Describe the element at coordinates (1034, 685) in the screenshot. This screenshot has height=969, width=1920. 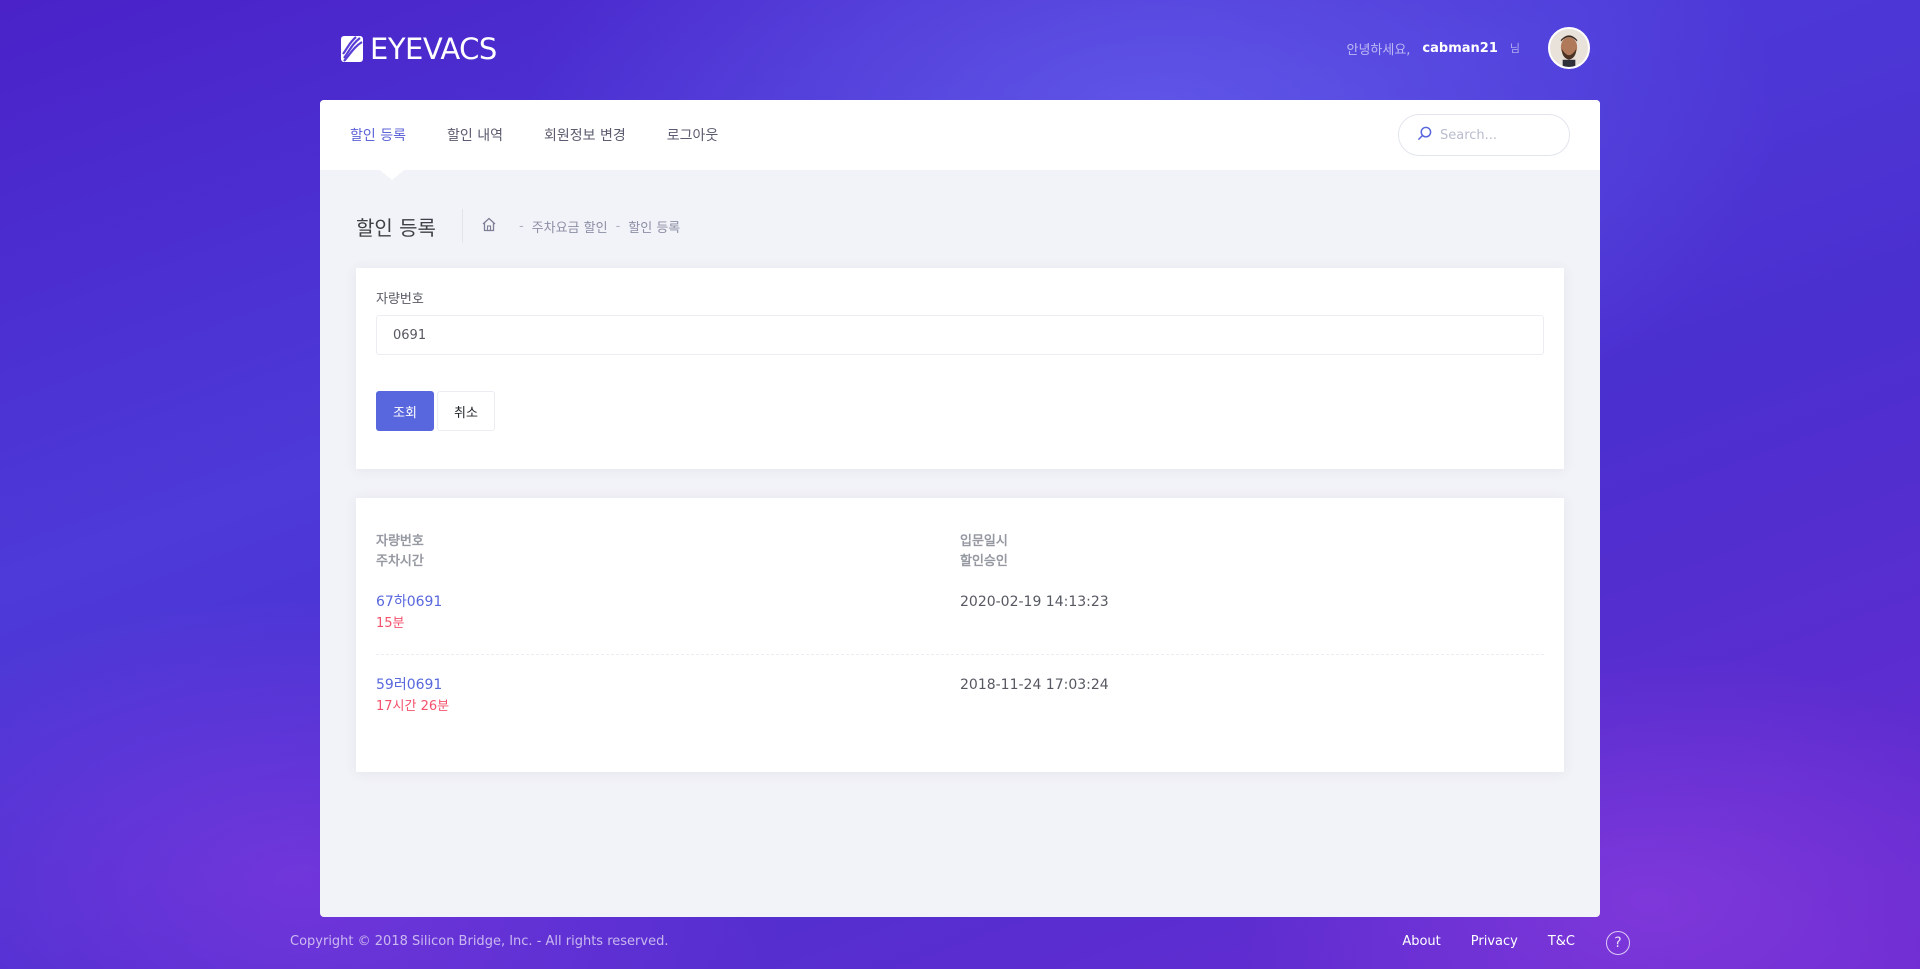
I see `result-entry-time: 2018-11-24 17:03:24` at that location.